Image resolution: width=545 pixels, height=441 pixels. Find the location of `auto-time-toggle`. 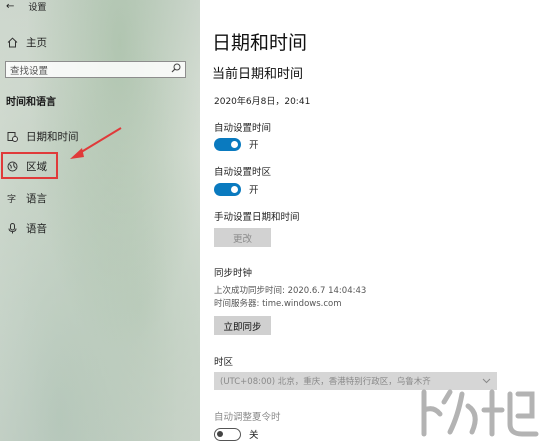

auto-time-toggle is located at coordinates (227, 144).